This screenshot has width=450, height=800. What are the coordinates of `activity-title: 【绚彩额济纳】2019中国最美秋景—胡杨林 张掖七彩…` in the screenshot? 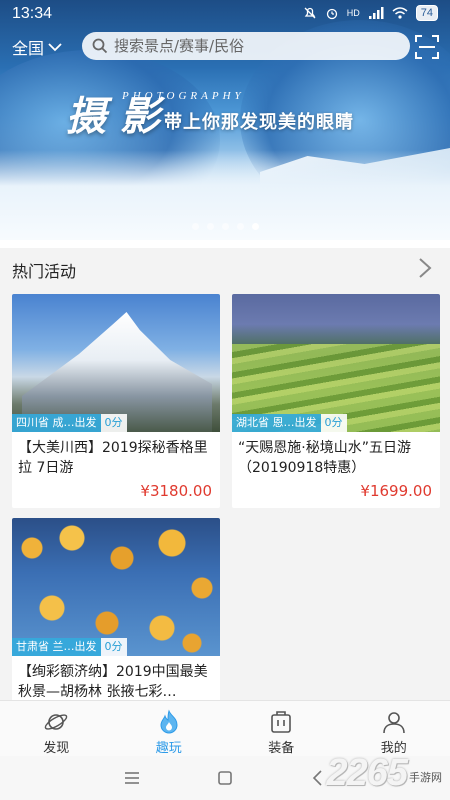 It's located at (113, 682).